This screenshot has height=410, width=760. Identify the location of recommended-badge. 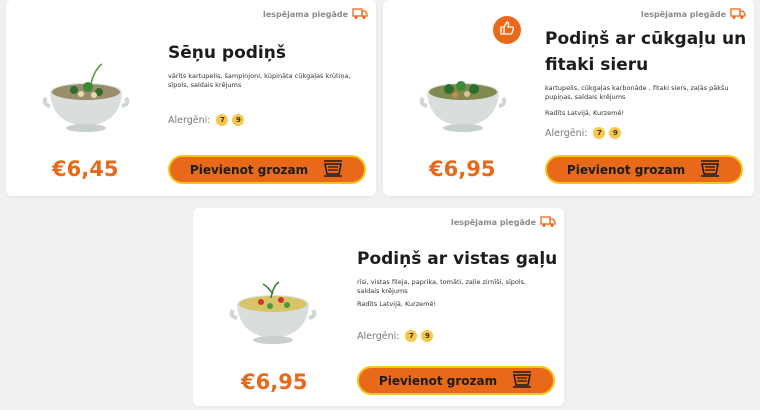
(507, 30).